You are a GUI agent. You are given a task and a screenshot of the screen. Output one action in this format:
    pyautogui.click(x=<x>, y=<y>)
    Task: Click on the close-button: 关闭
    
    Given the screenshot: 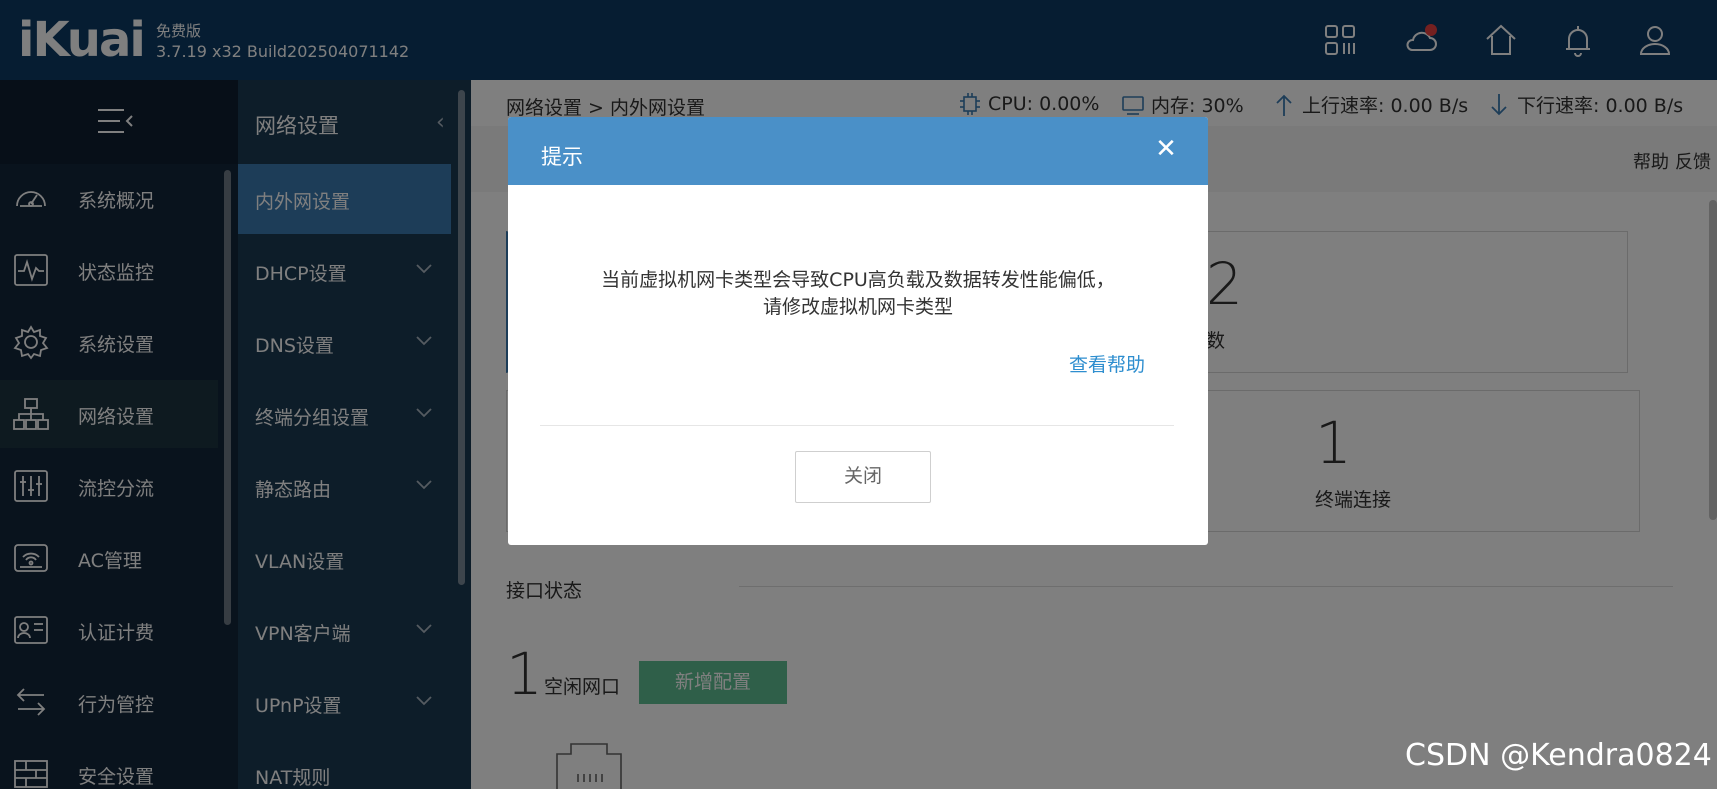 What is the action you would take?
    pyautogui.click(x=863, y=477)
    